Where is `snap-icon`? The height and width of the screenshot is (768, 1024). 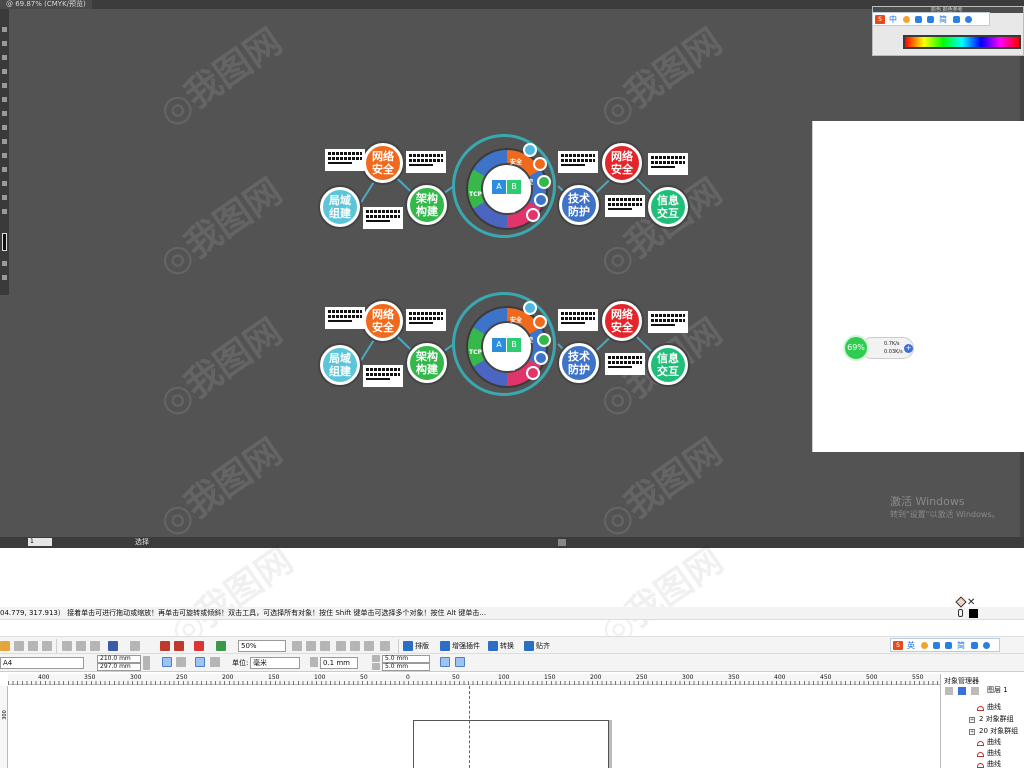
snap-icon is located at coordinates (529, 646).